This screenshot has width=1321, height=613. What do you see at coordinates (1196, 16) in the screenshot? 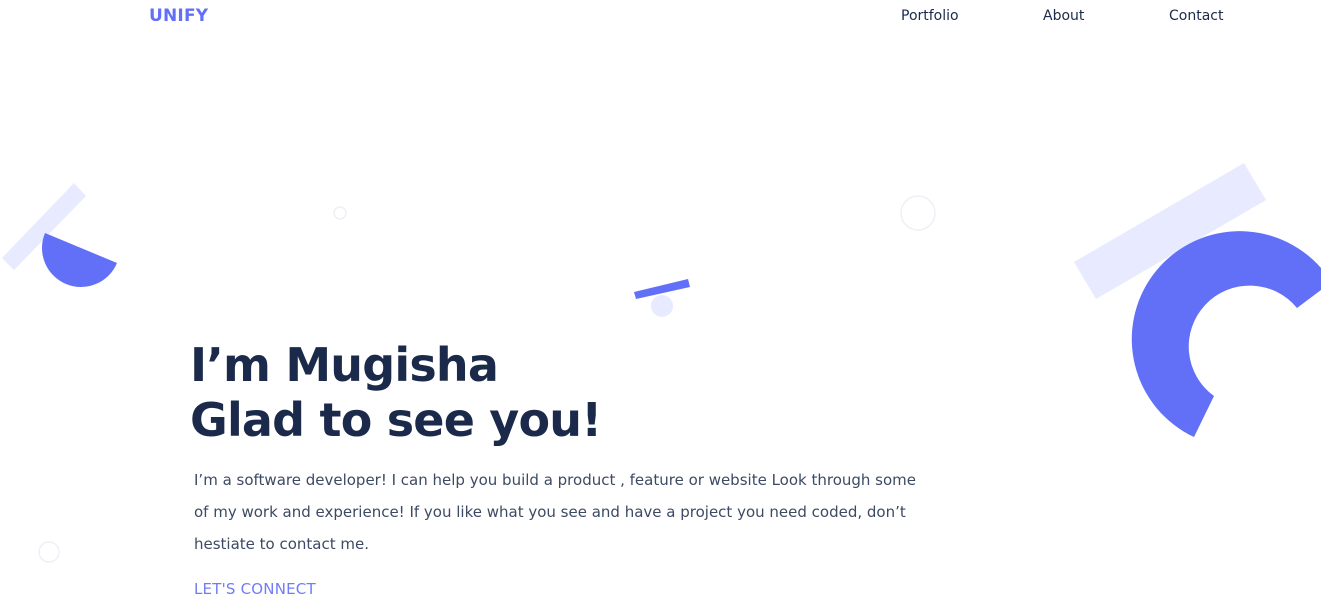
I see `nav-contact: Contact` at bounding box center [1196, 16].